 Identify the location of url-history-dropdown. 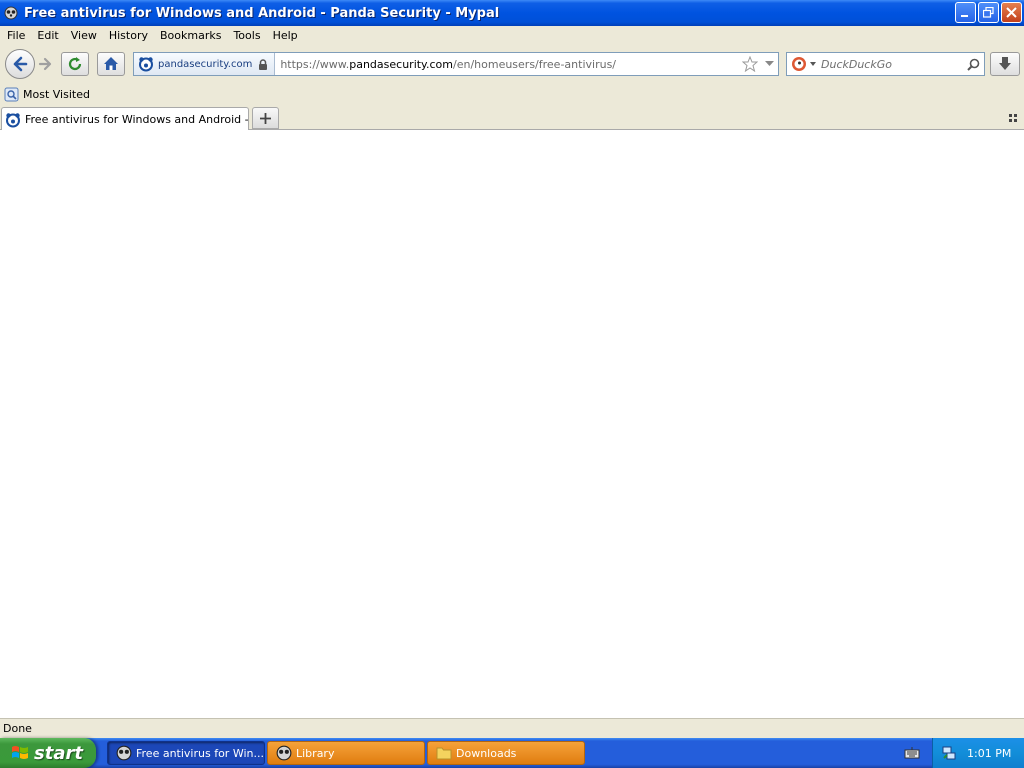
(769, 64).